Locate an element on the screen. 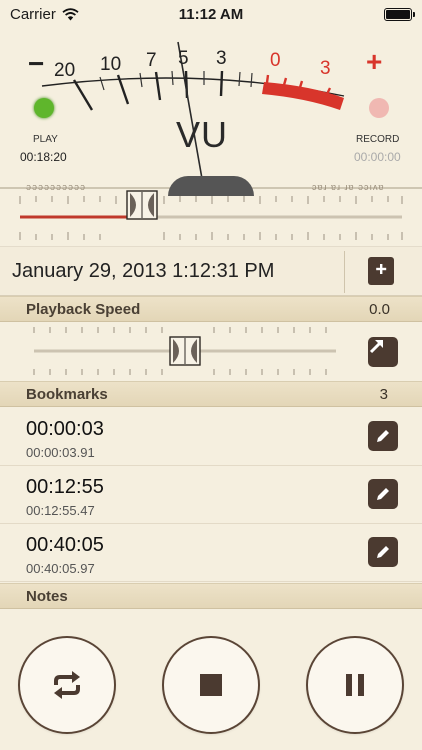 The height and width of the screenshot is (750, 422). scale-label-20: 20 is located at coordinates (65, 70).